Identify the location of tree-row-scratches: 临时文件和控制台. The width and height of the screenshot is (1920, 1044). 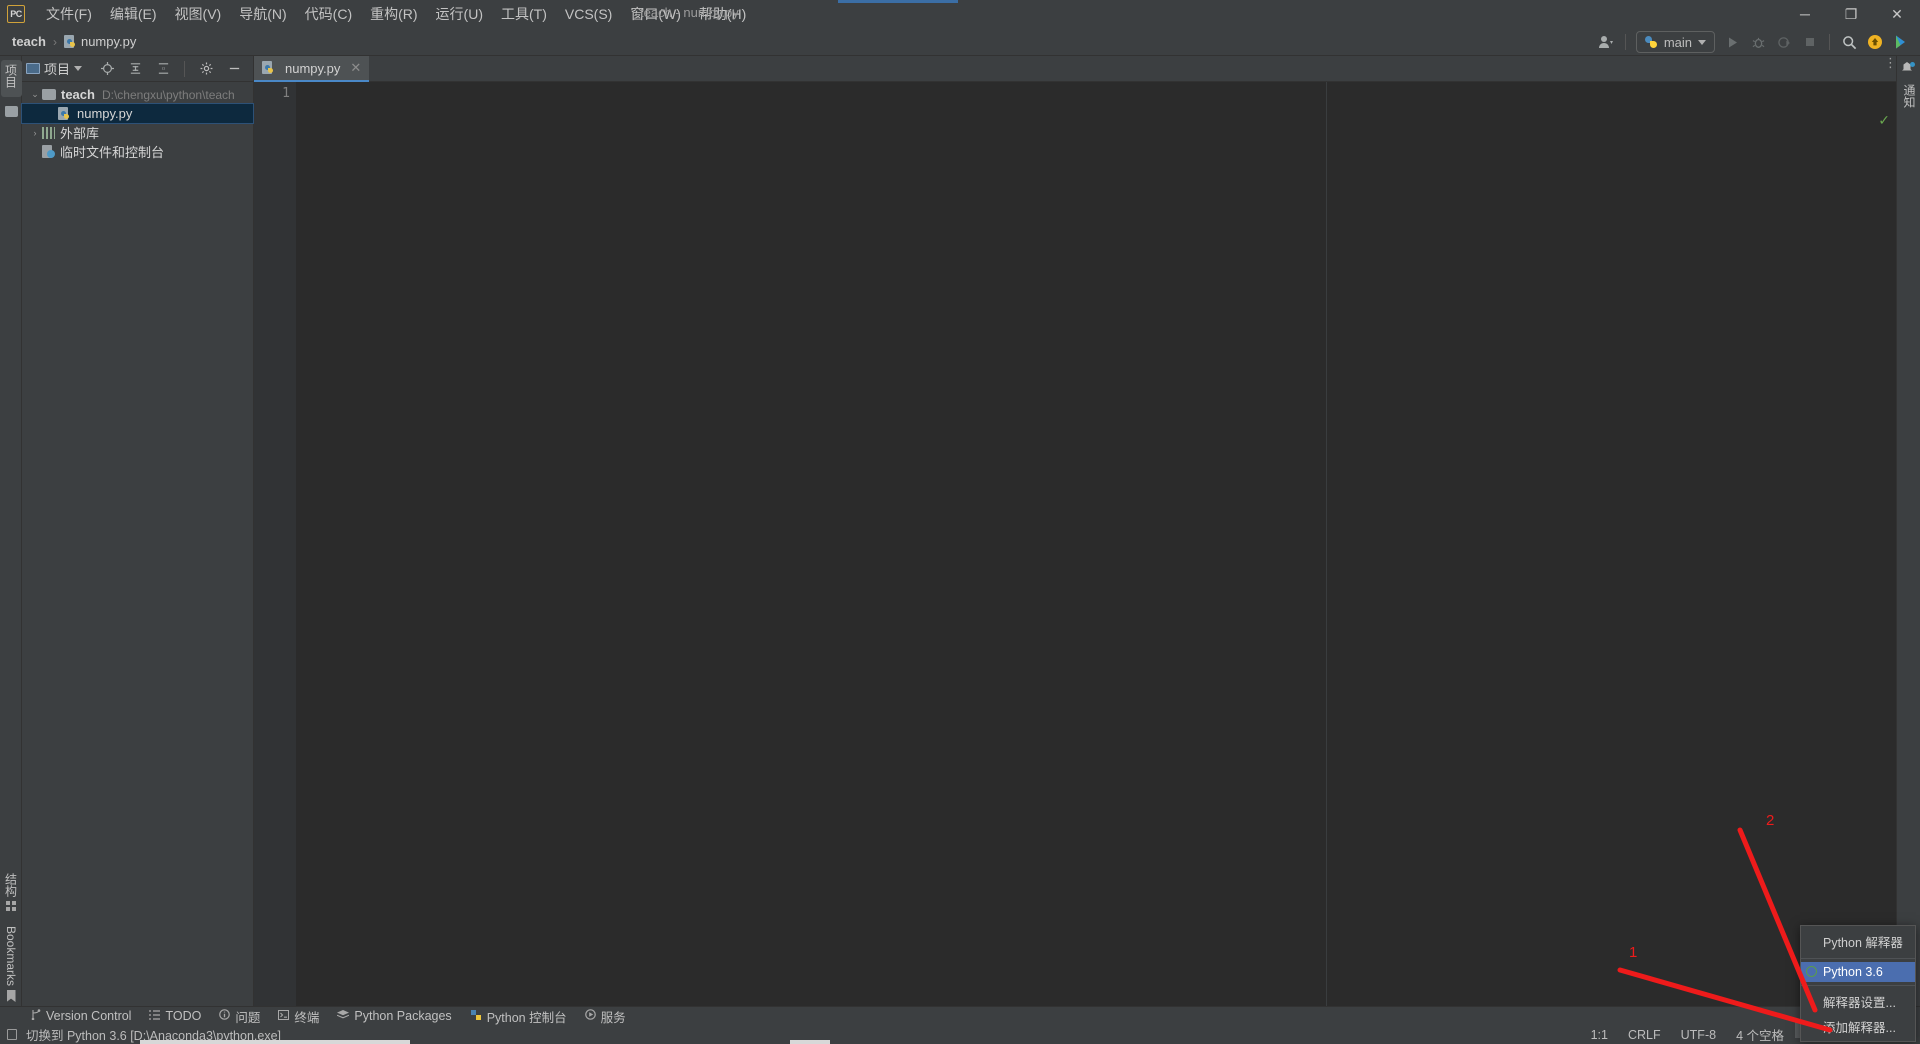
(137, 151).